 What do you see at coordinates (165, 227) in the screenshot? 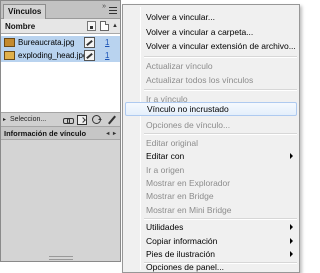
I see `menu-item-label: Utilidades` at bounding box center [165, 227].